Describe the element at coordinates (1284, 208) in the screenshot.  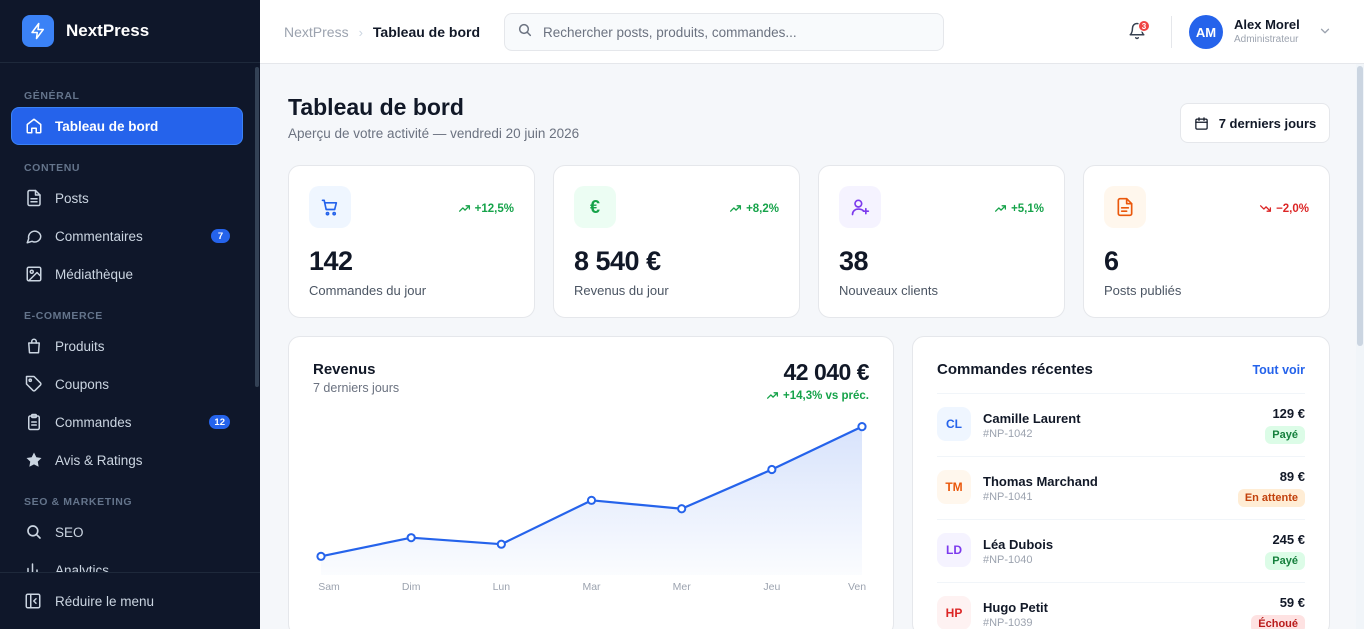
I see `stat-trend: −2,0%` at that location.